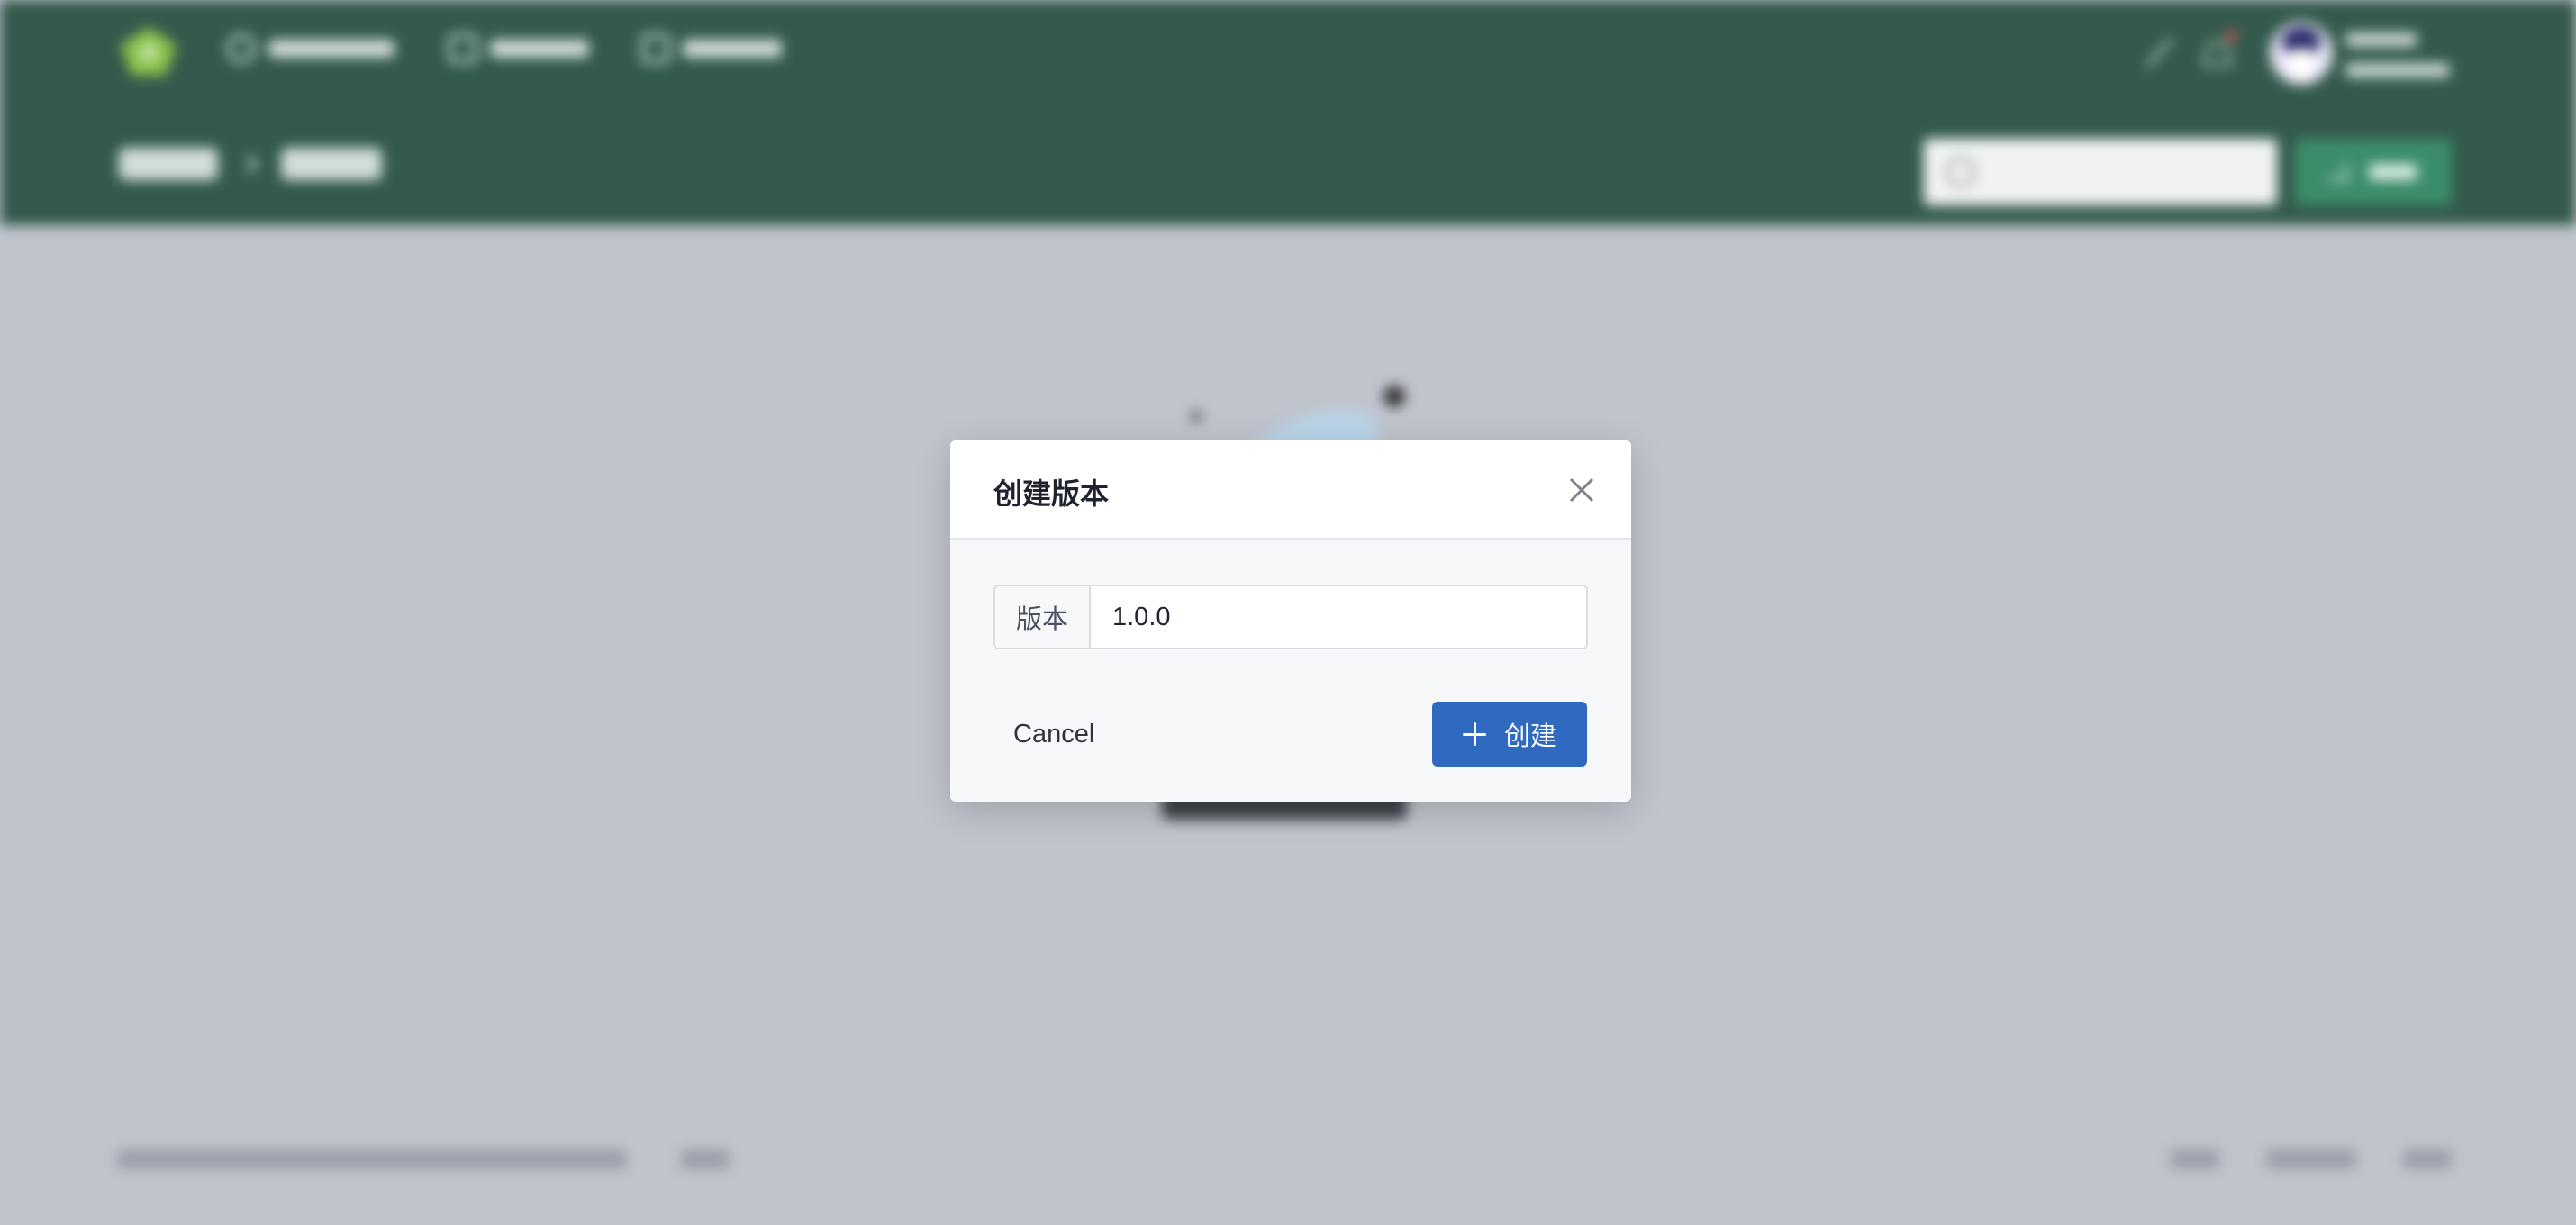 The height and width of the screenshot is (1225, 2576). What do you see at coordinates (2219, 49) in the screenshot?
I see `bell-icon` at bounding box center [2219, 49].